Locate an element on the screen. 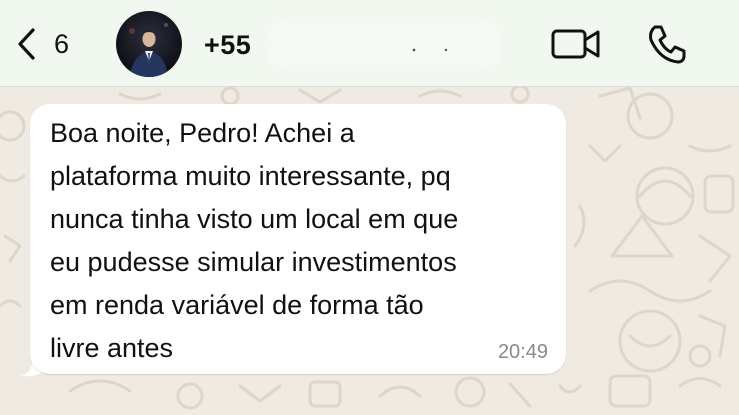  unread-count: 6 is located at coordinates (62, 44).